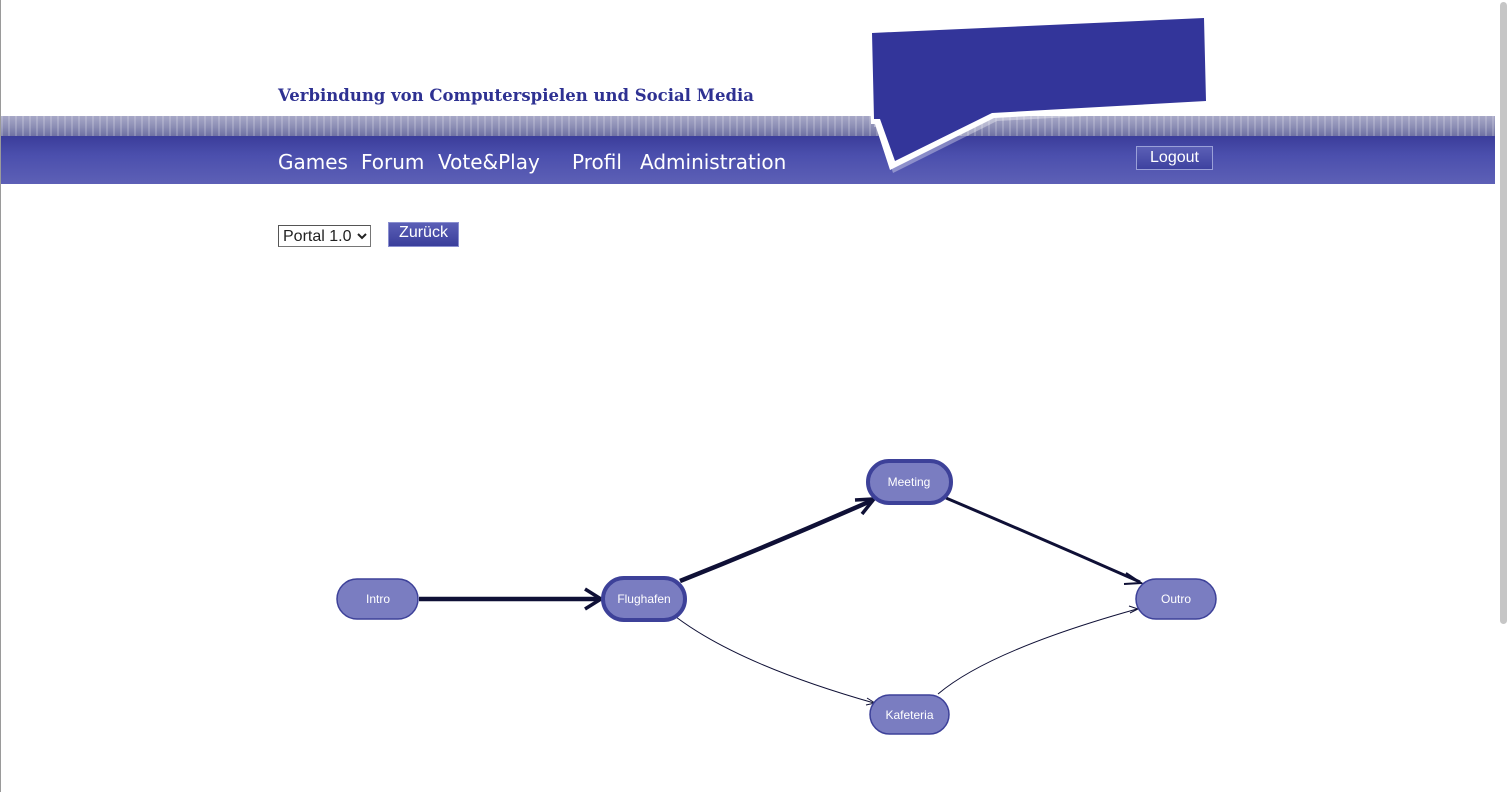 The image size is (1511, 792). What do you see at coordinates (1043, 540) in the screenshot?
I see `edge-meeting-outro` at bounding box center [1043, 540].